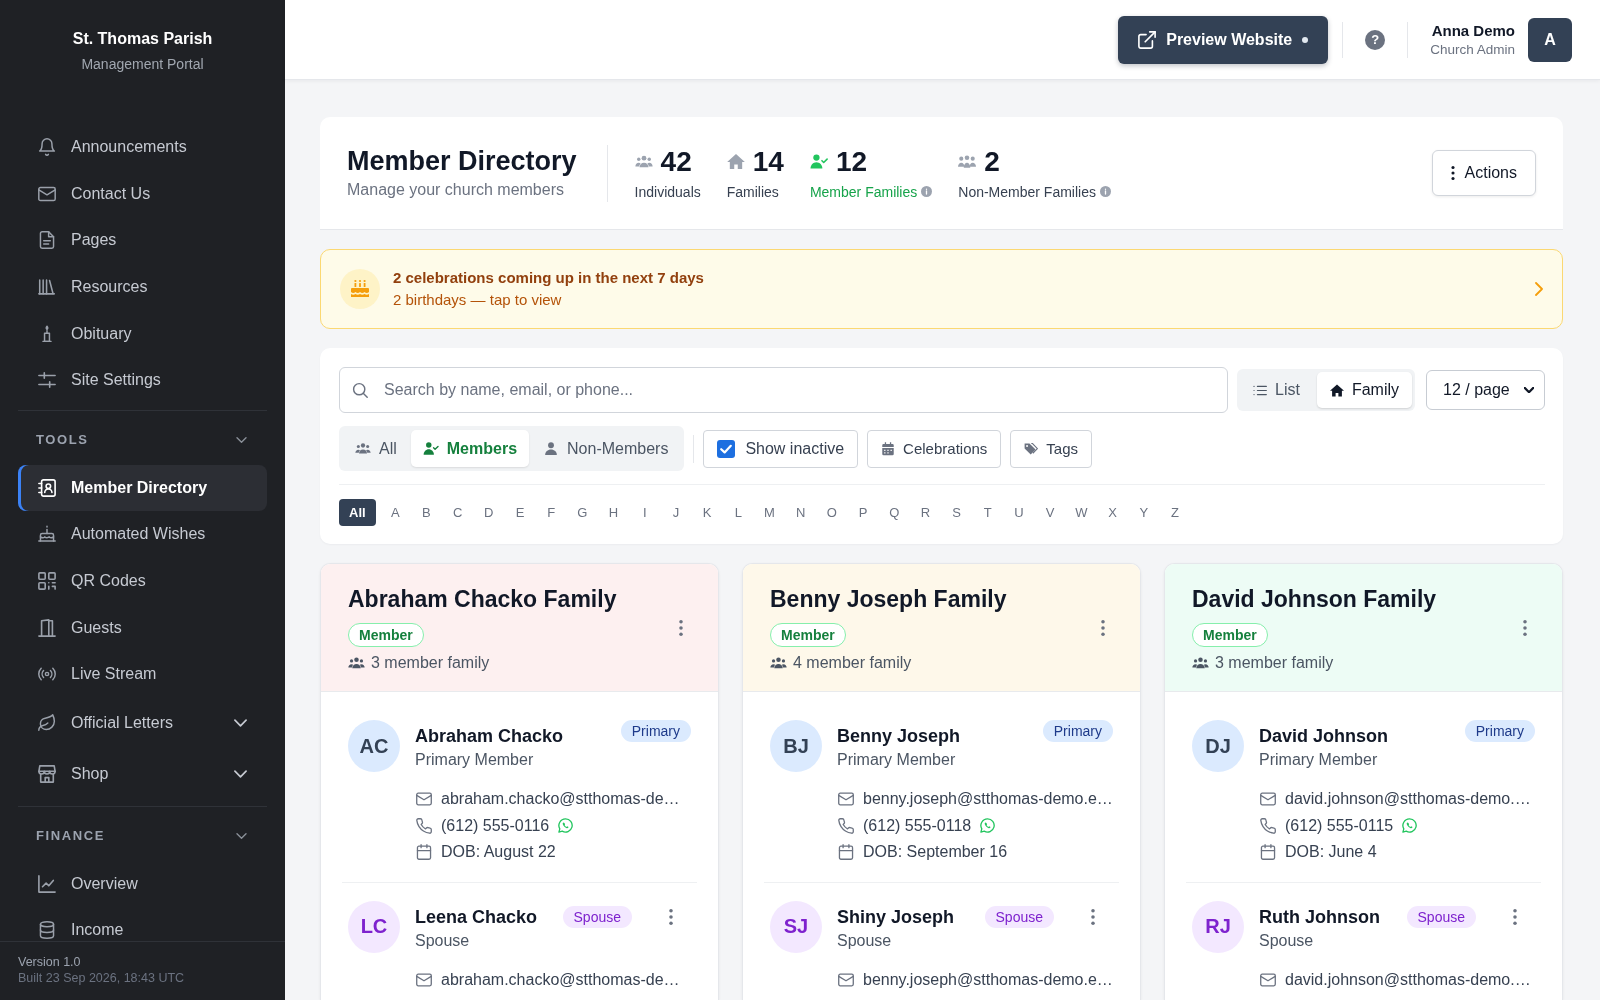 Image resolution: width=1600 pixels, height=1000 pixels. What do you see at coordinates (1472, 49) in the screenshot?
I see `user-role: Church Admin` at bounding box center [1472, 49].